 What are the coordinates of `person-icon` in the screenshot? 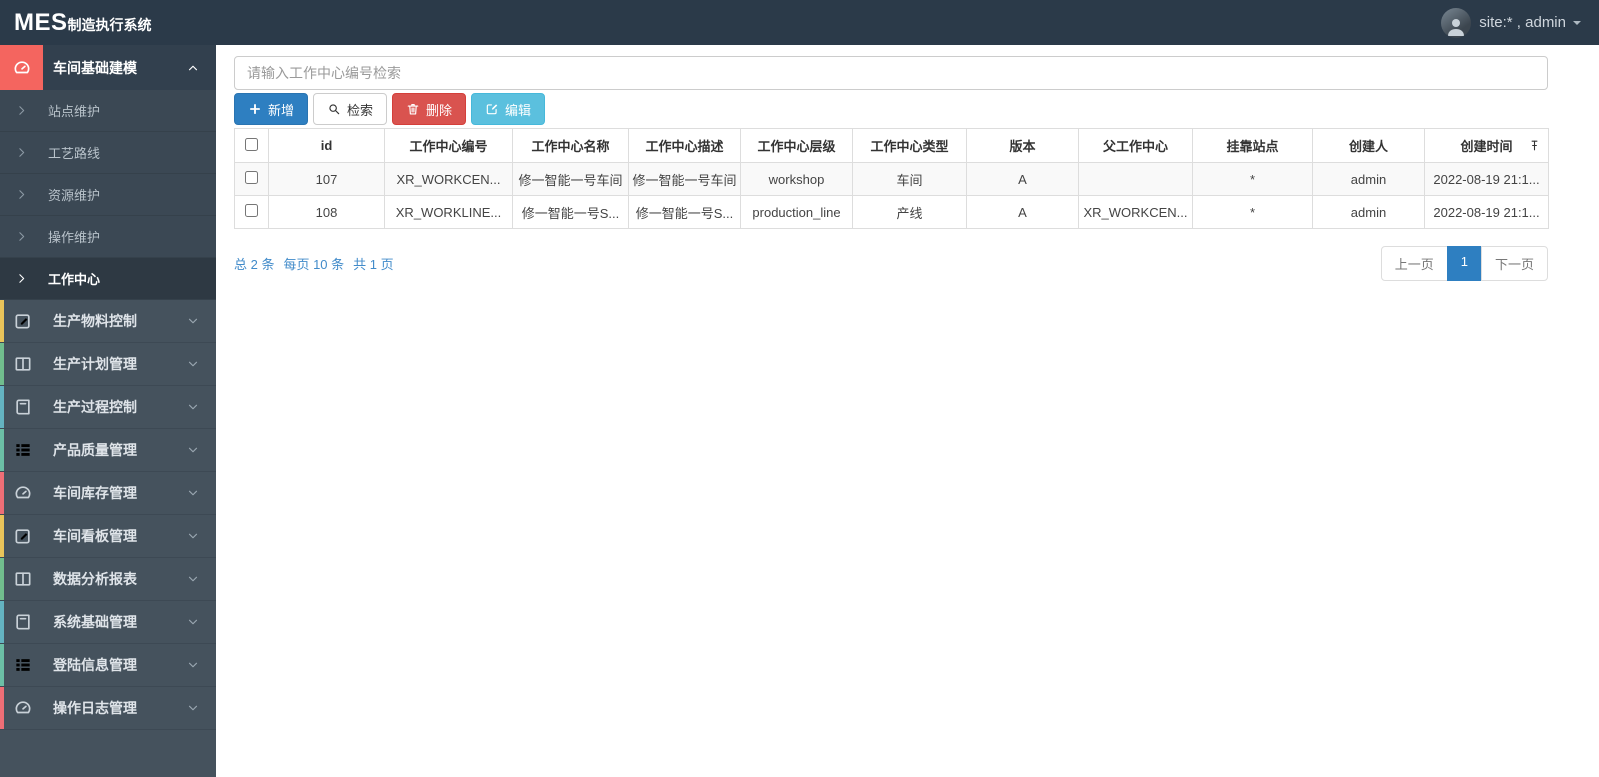 It's located at (1456, 27).